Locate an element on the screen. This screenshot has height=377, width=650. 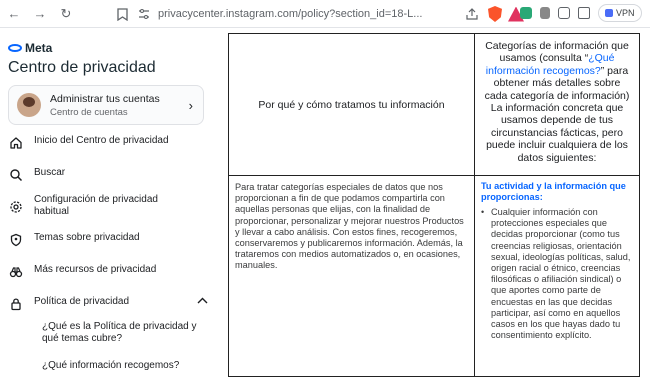
vpn-label: VPN is located at coordinates (625, 13).